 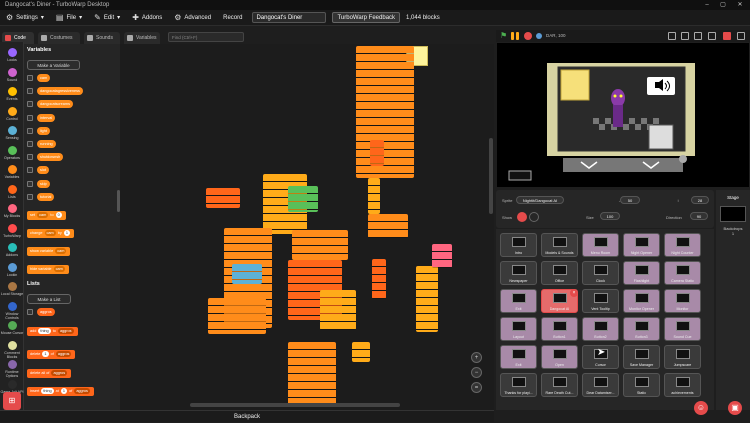 What do you see at coordinates (476, 372) in the screenshot?
I see `zoom-out-icon: −` at bounding box center [476, 372].